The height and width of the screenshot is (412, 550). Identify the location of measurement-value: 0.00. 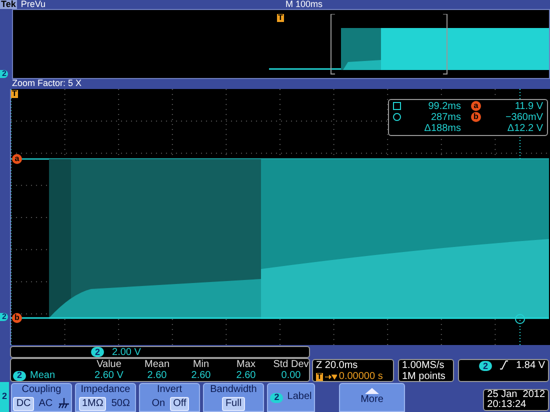
(291, 375).